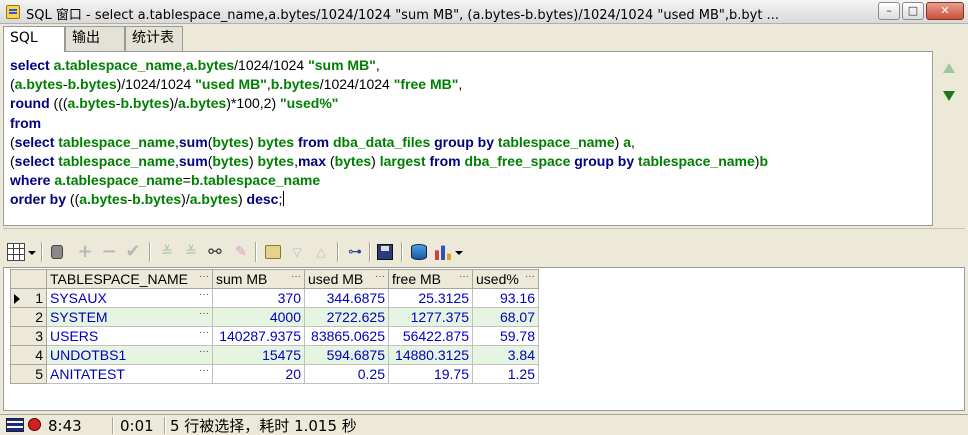  What do you see at coordinates (949, 138) in the screenshot?
I see `editor-scroll-panel` at bounding box center [949, 138].